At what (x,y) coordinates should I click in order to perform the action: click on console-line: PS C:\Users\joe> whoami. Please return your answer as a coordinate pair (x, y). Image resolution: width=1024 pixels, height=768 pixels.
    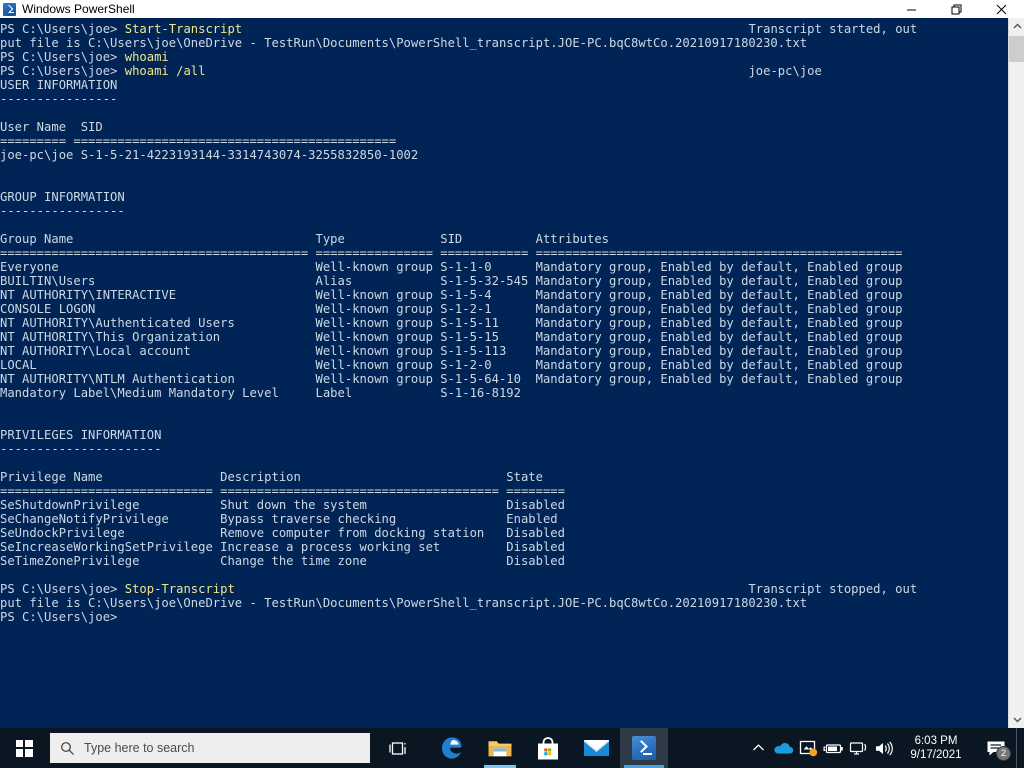
    Looking at the image, I should click on (458, 57).